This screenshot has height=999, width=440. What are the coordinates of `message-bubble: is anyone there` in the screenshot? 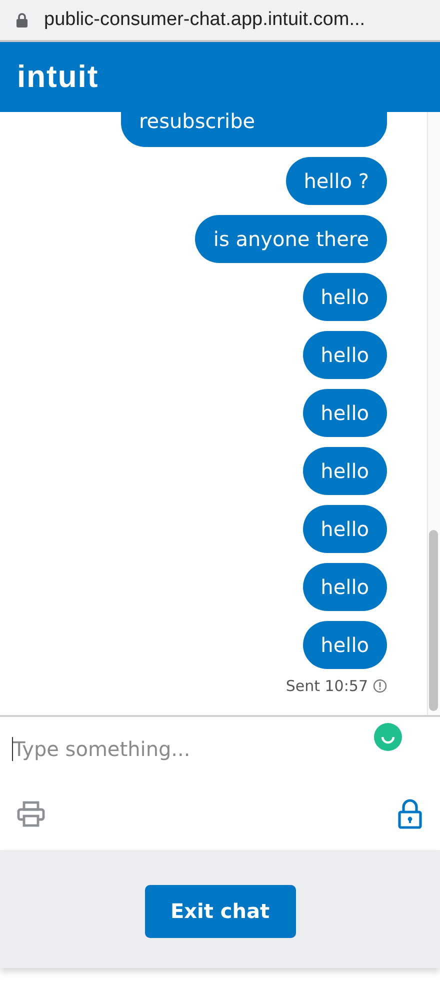 It's located at (291, 239).